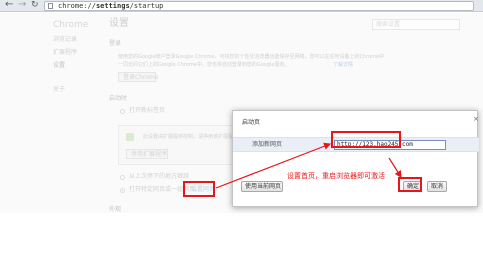 The width and height of the screenshot is (483, 255). I want to click on arrow-to-url-input, so click(273, 165).